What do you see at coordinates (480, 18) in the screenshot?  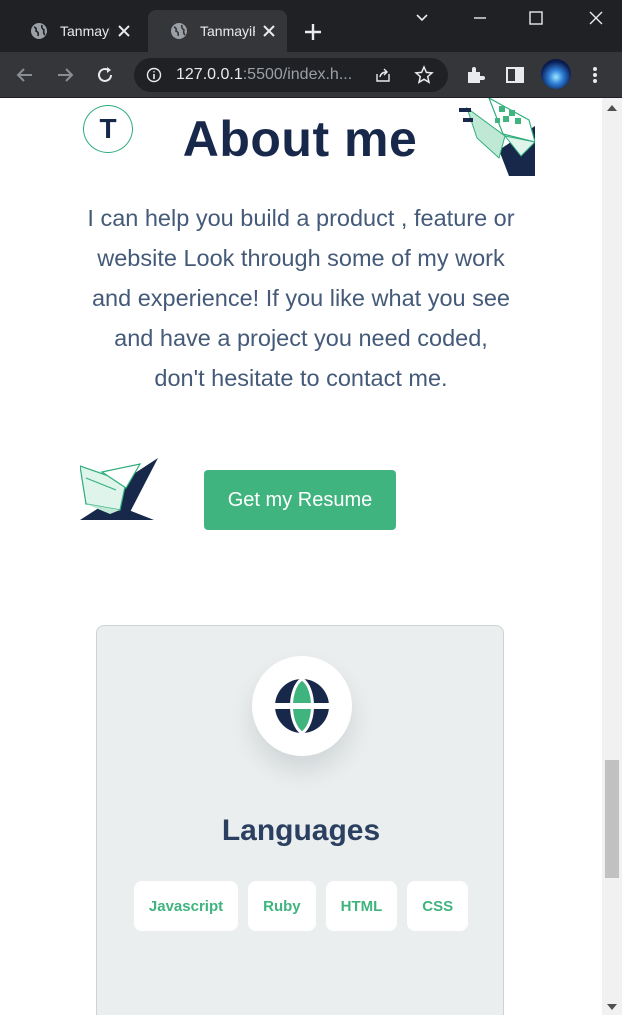 I see `minimize-icon` at bounding box center [480, 18].